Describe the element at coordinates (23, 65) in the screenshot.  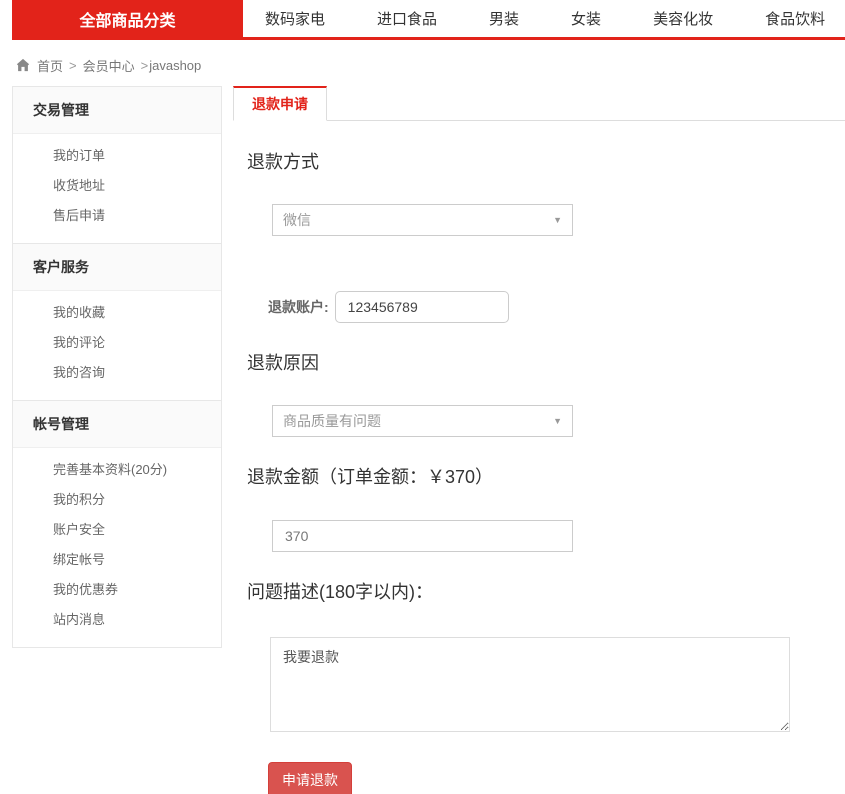
I see `home-icon` at that location.